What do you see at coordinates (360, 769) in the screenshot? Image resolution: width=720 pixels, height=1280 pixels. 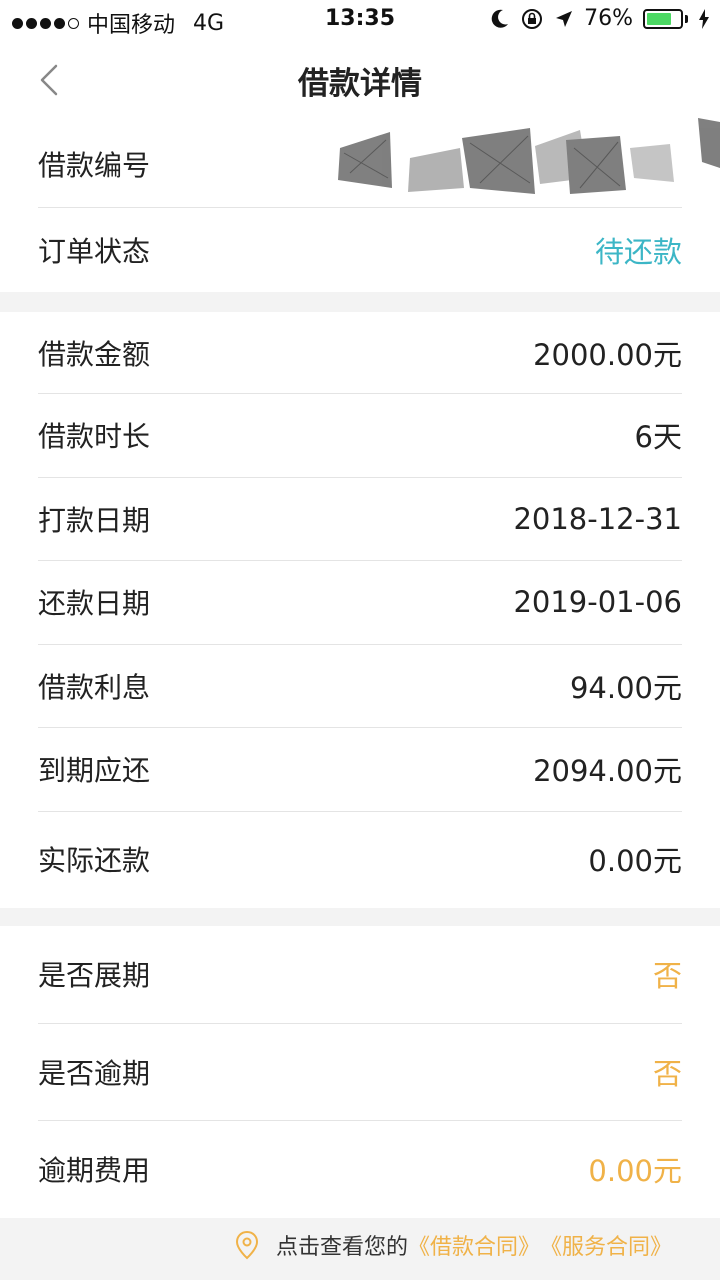 I see `detail-row: 到期应还 2094.00元` at bounding box center [360, 769].